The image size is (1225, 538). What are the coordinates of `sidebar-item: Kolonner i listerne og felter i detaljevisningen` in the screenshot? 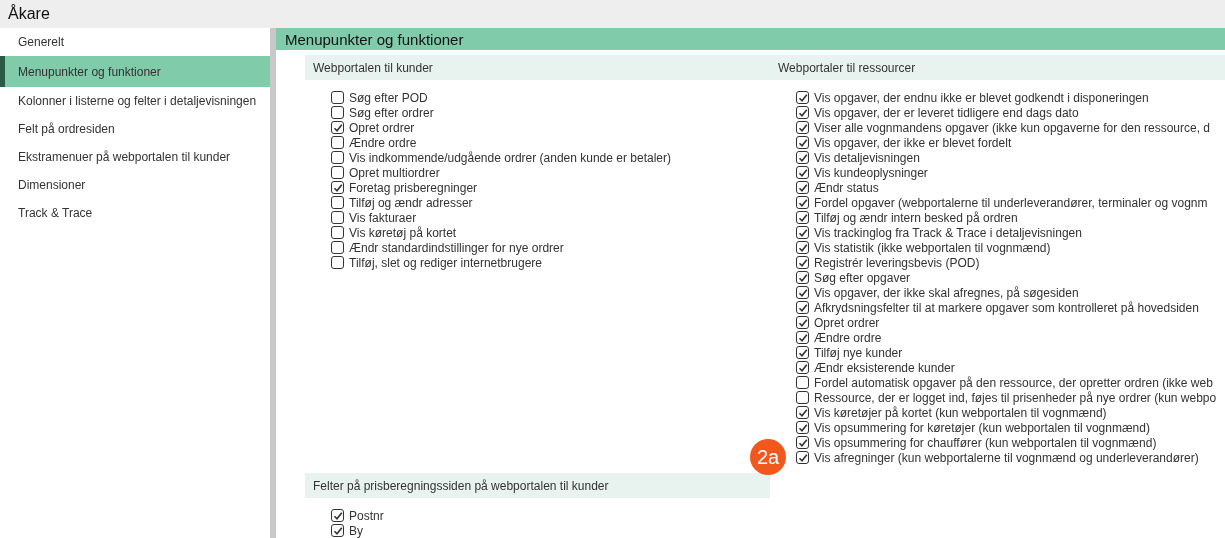 It's located at (135, 101).